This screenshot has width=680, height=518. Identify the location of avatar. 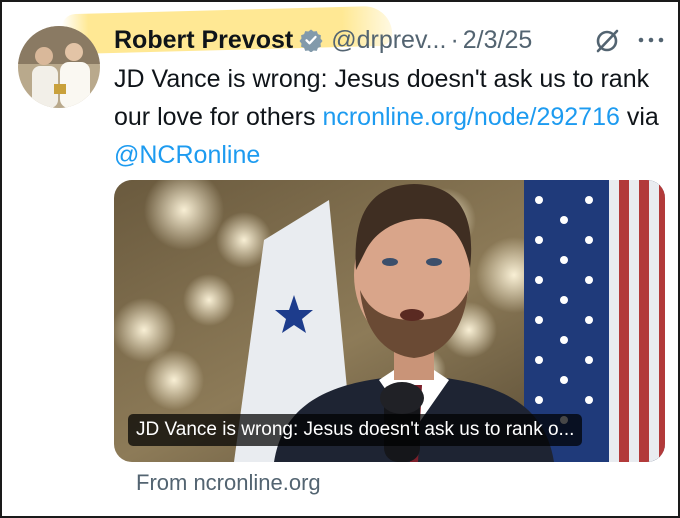
(59, 67).